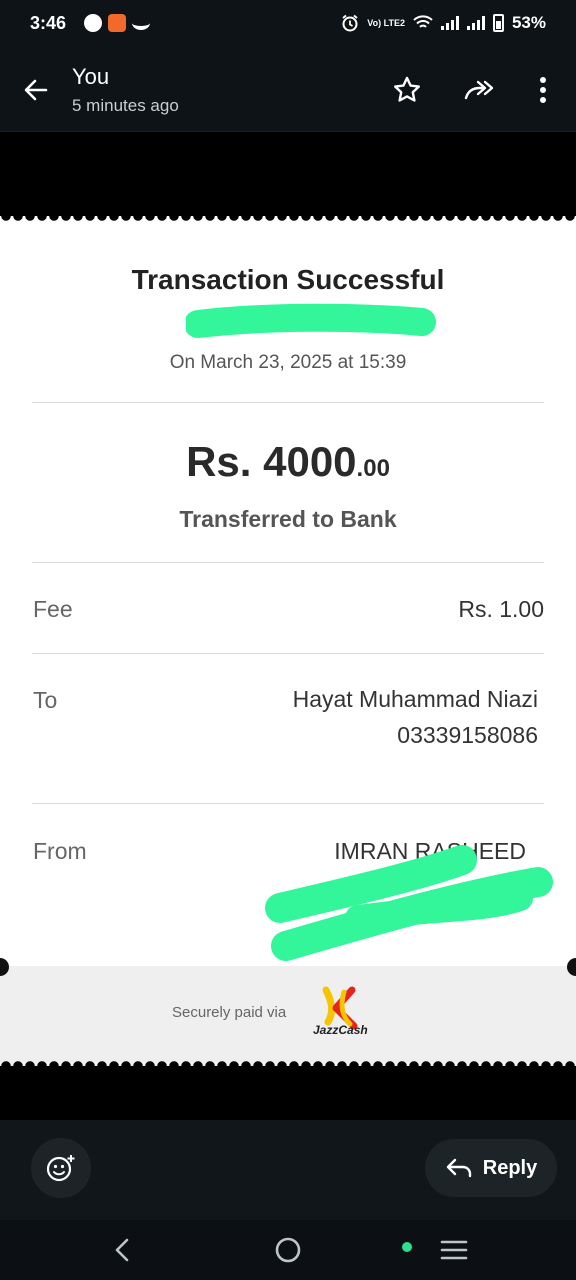 This screenshot has height=1280, width=576. I want to click on app-notification-icon, so click(117, 23).